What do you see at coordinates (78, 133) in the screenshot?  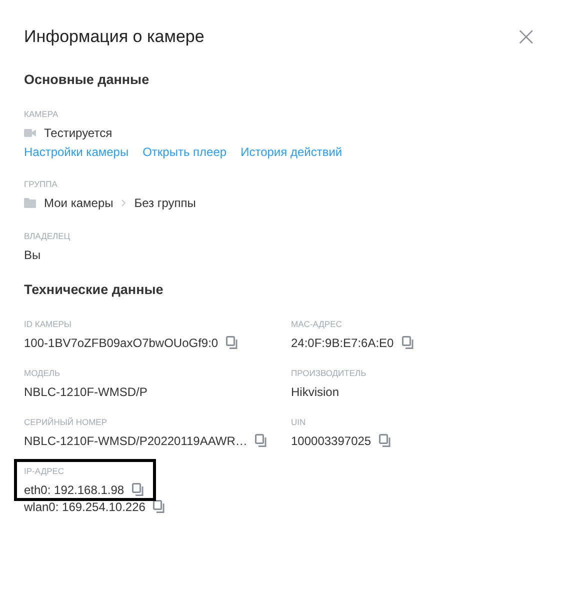 I see `camera-name: Тестируется` at bounding box center [78, 133].